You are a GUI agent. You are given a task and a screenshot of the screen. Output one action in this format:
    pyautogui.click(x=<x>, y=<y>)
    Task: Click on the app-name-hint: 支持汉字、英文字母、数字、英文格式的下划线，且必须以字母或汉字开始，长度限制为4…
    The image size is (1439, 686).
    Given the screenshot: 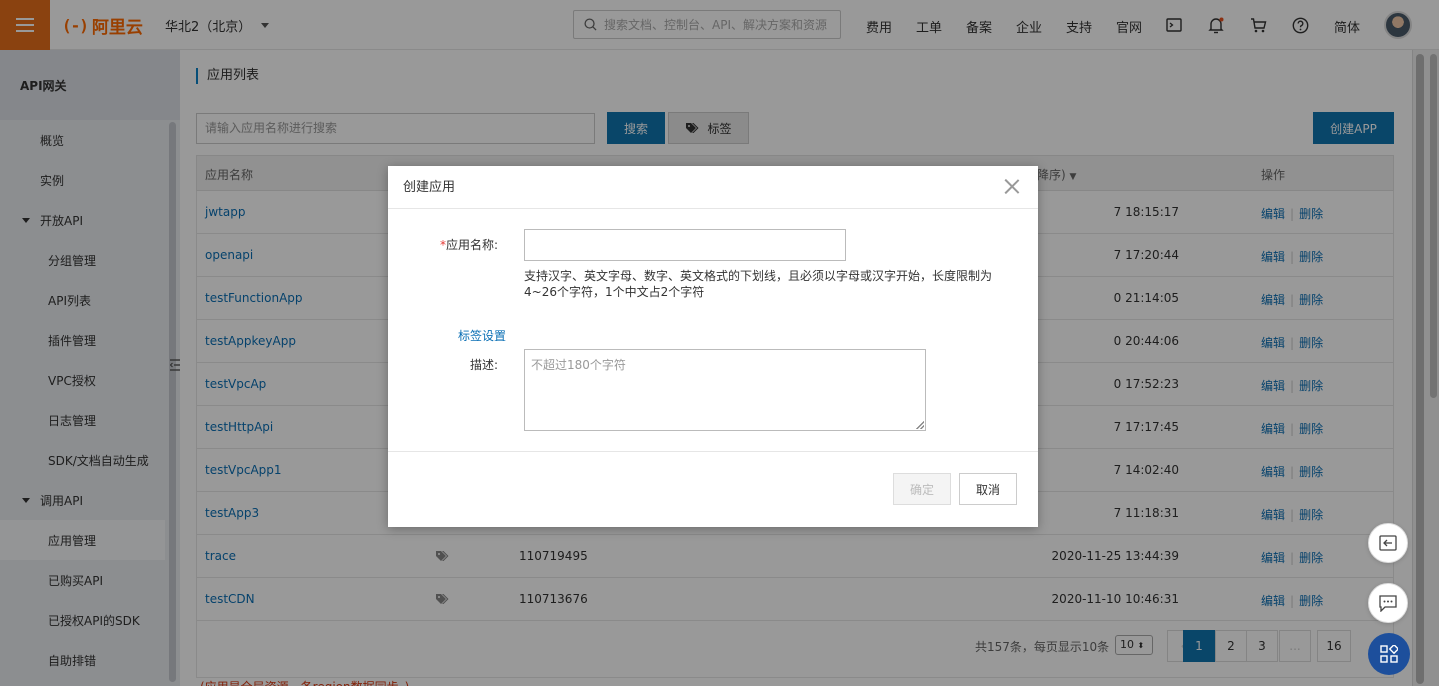 What is the action you would take?
    pyautogui.click(x=758, y=284)
    